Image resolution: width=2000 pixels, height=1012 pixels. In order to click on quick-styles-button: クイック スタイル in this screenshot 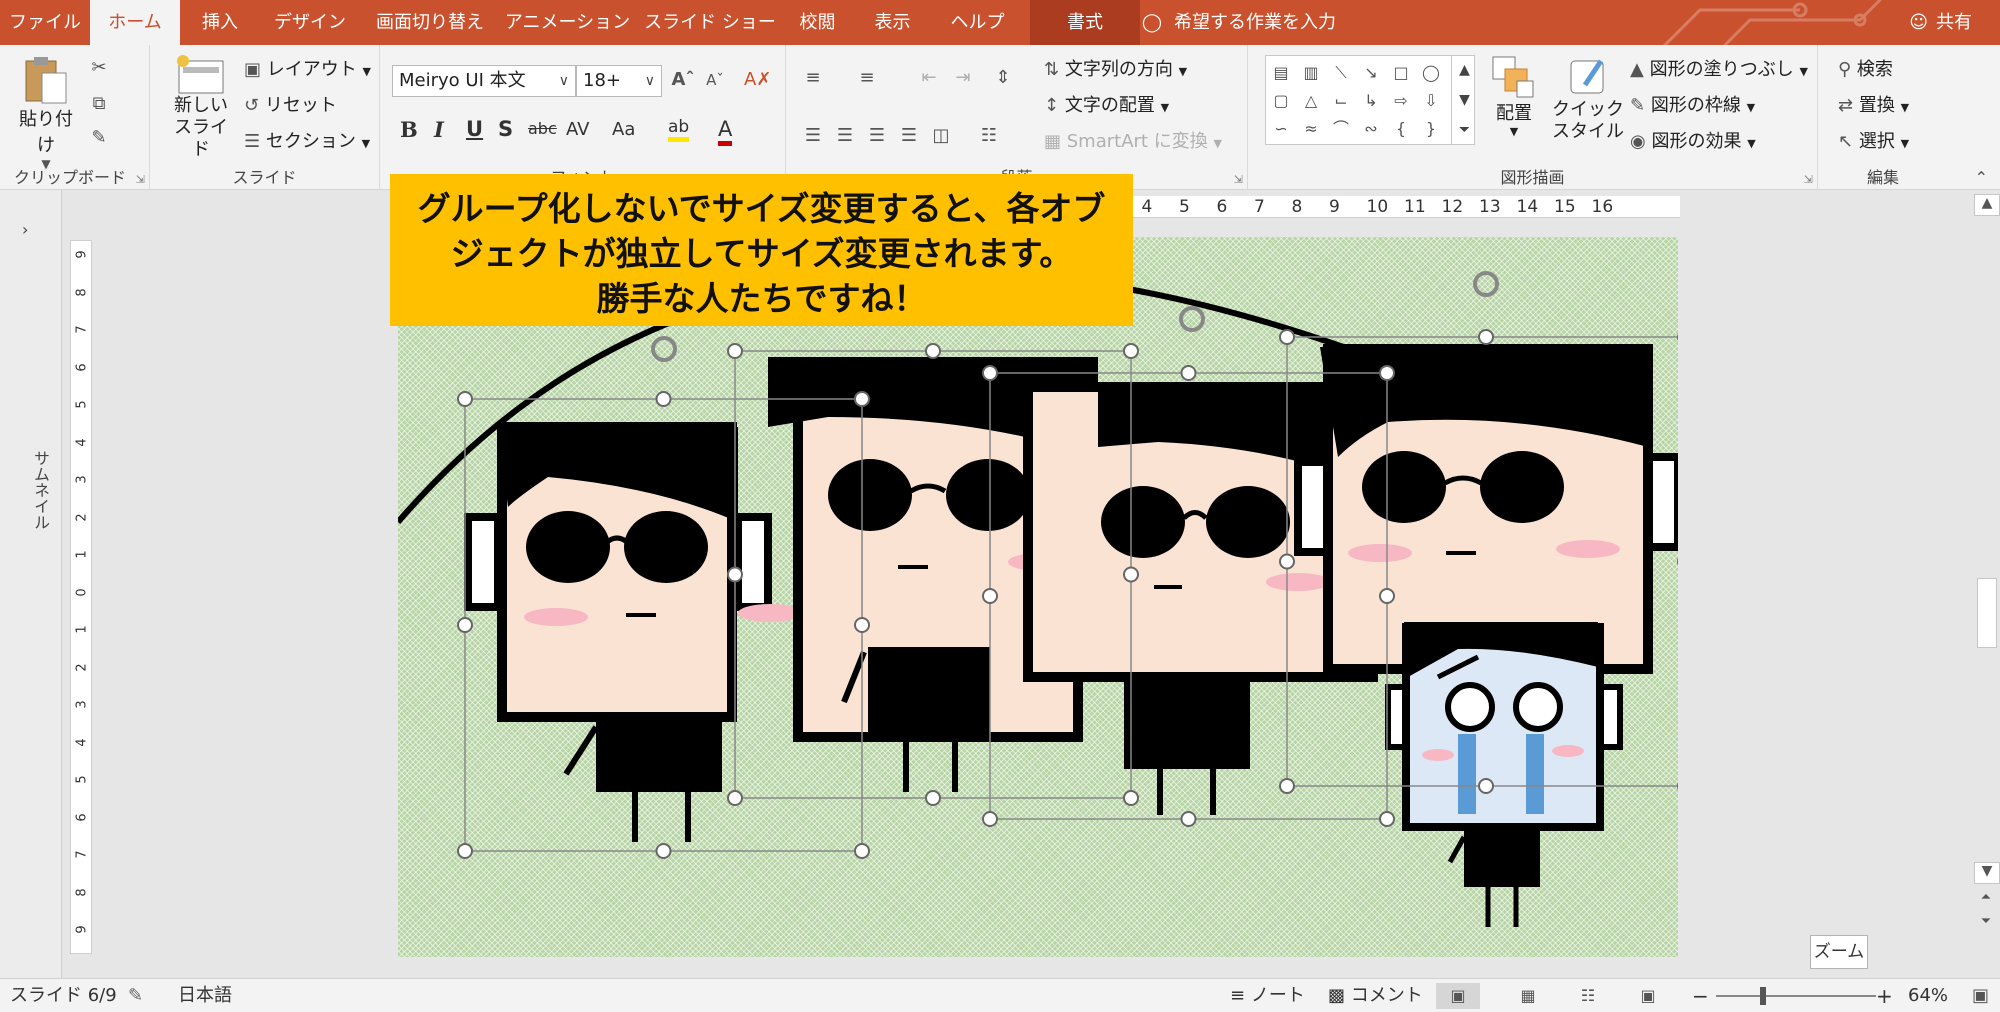, I will do `click(1588, 115)`.